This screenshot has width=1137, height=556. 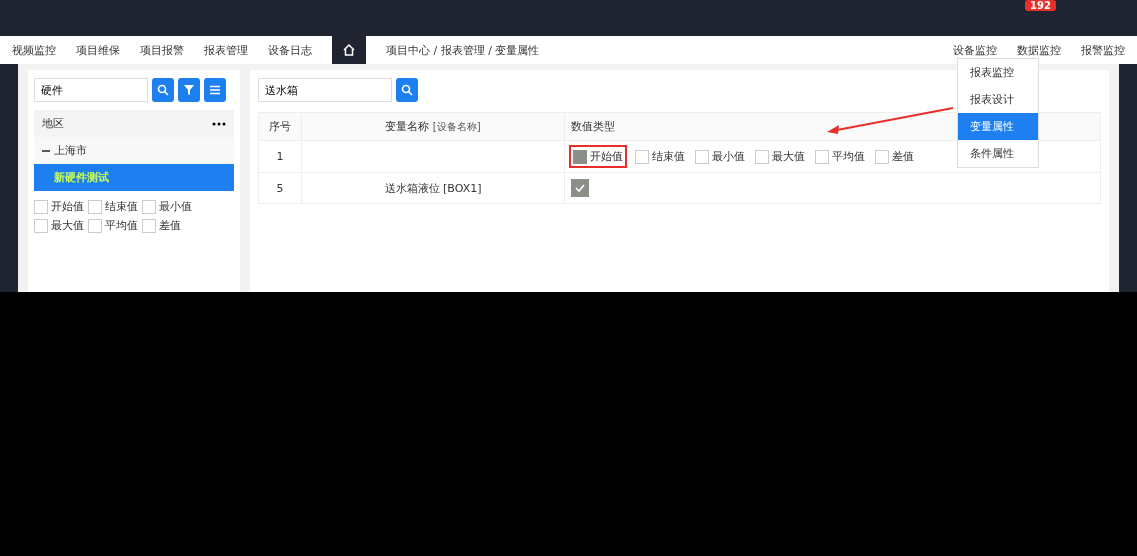 What do you see at coordinates (91, 90) in the screenshot?
I see `search-field: 硬件` at bounding box center [91, 90].